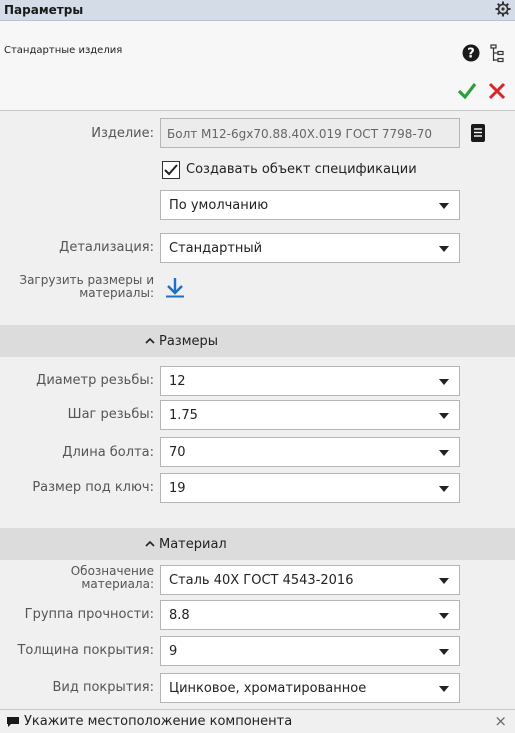 Image resolution: width=515 pixels, height=733 pixels. I want to click on designation-label-line2: материала:, so click(117, 584).